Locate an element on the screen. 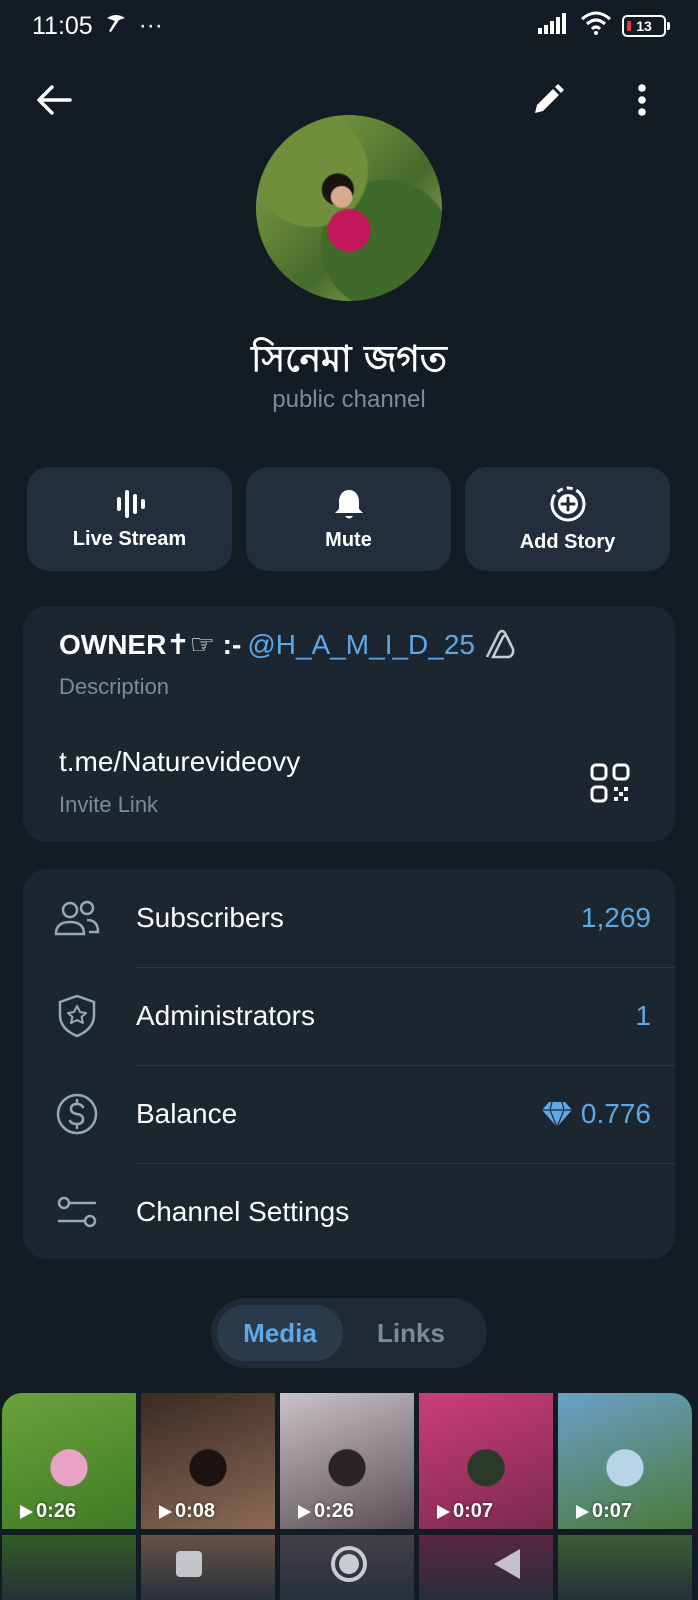 This screenshot has height=1600, width=698. tab-media: Media is located at coordinates (280, 1333).